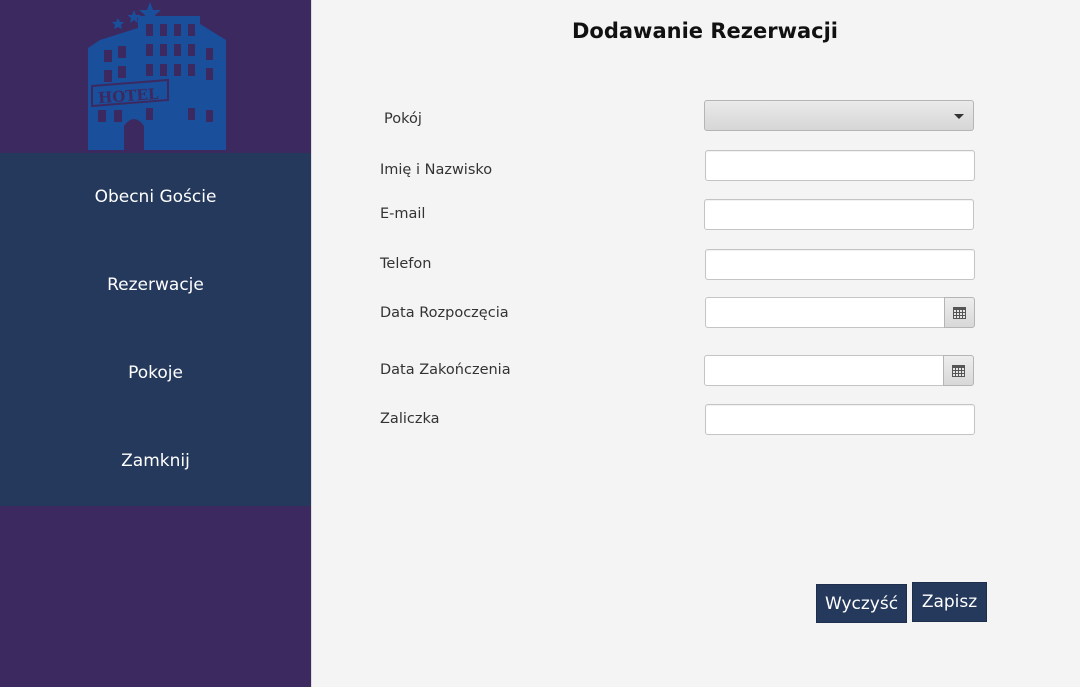 This screenshot has width=1080, height=687. What do you see at coordinates (824, 370) in the screenshot?
I see `end-date-field` at bounding box center [824, 370].